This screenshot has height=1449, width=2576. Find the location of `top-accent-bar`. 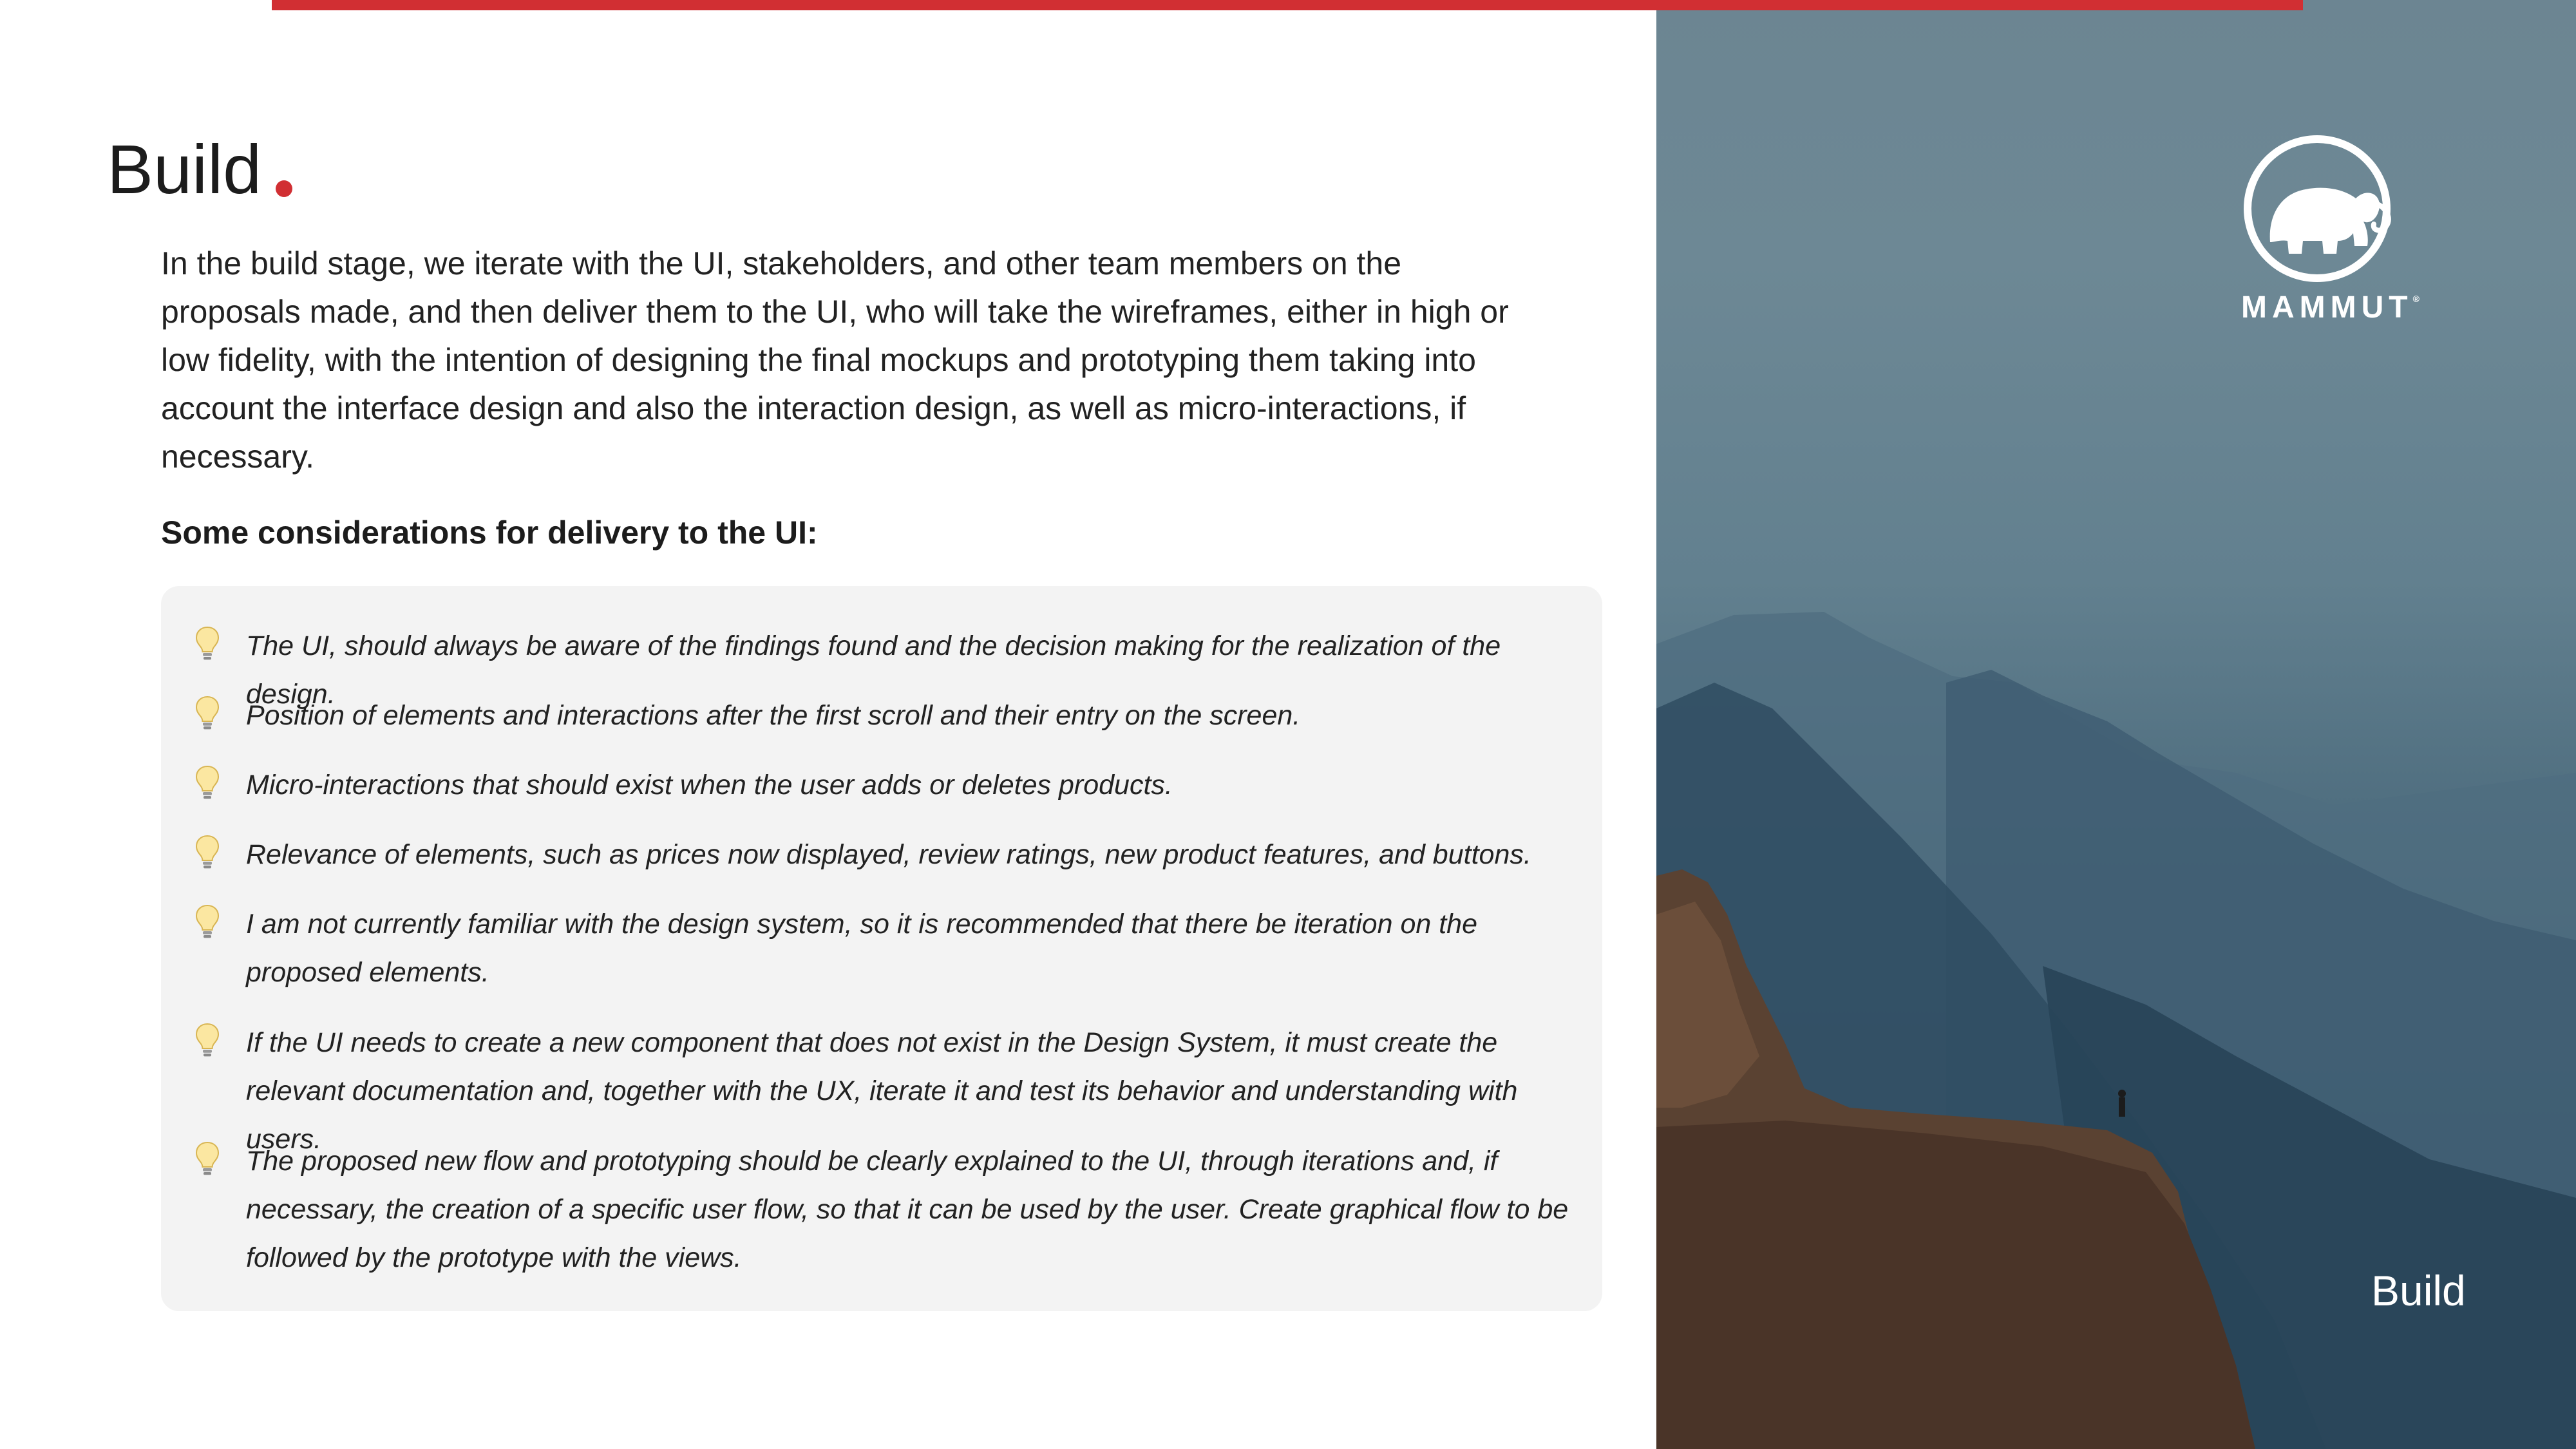

top-accent-bar is located at coordinates (1287, 5).